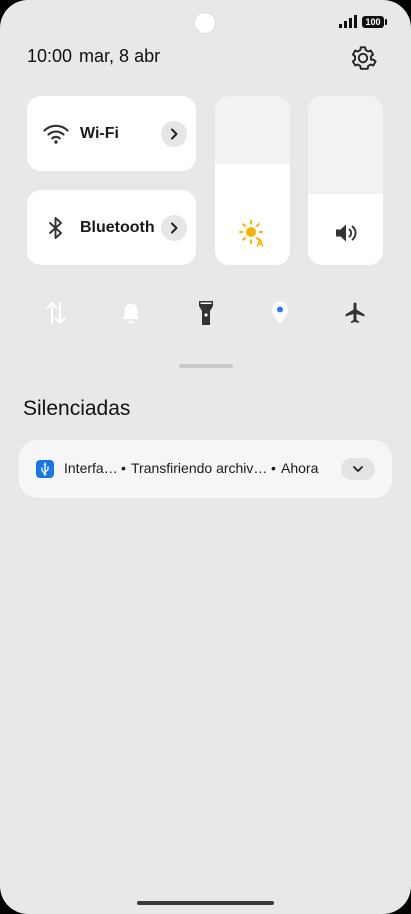  Describe the element at coordinates (345, 233) in the screenshot. I see `volume-icon` at that location.